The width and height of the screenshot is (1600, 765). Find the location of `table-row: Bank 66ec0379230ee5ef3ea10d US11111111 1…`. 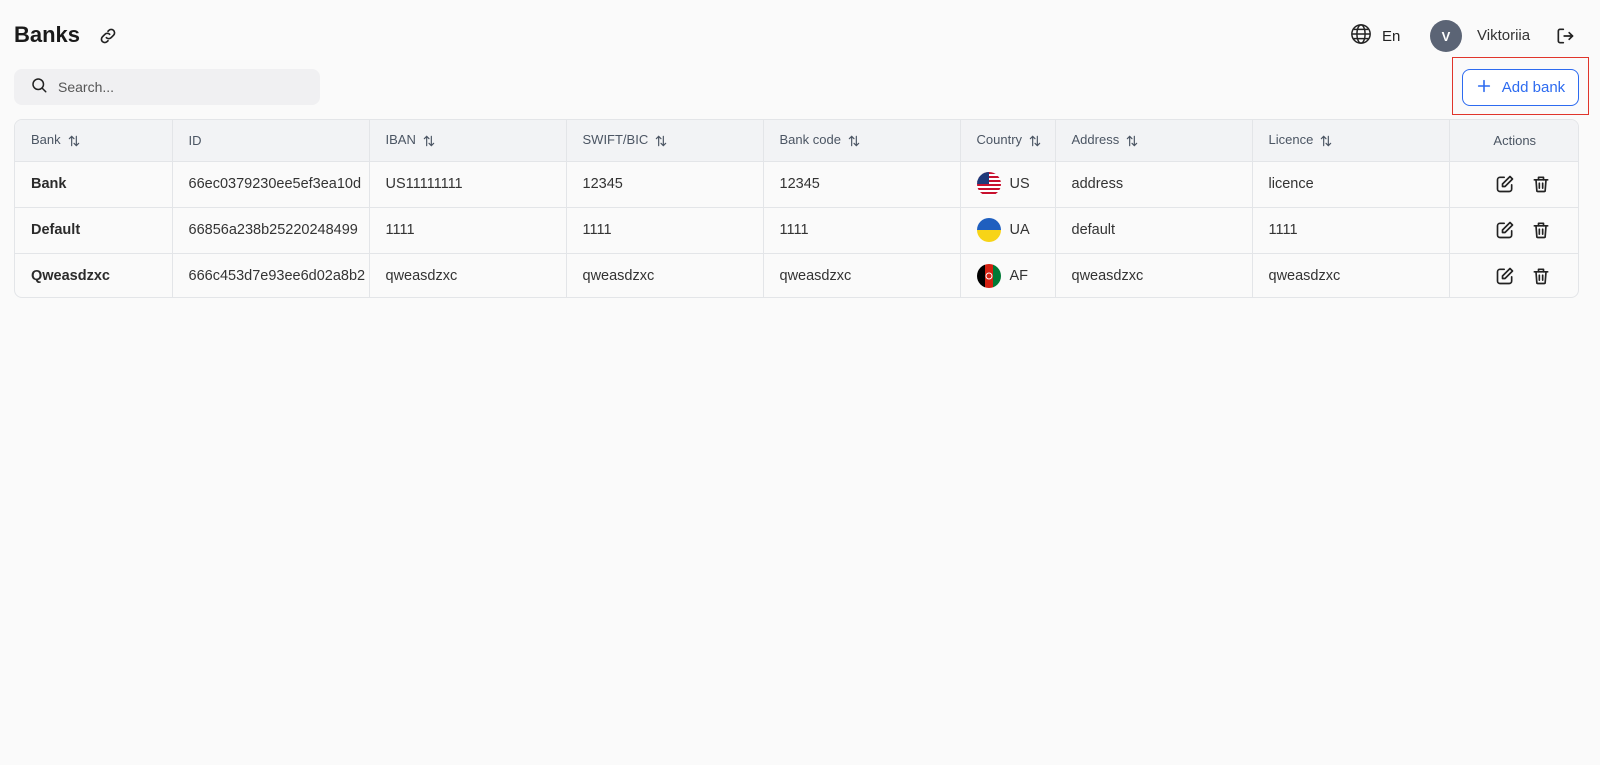

table-row: Bank 66ec0379230ee5ef3ea10d US11111111 1… is located at coordinates (796, 184).